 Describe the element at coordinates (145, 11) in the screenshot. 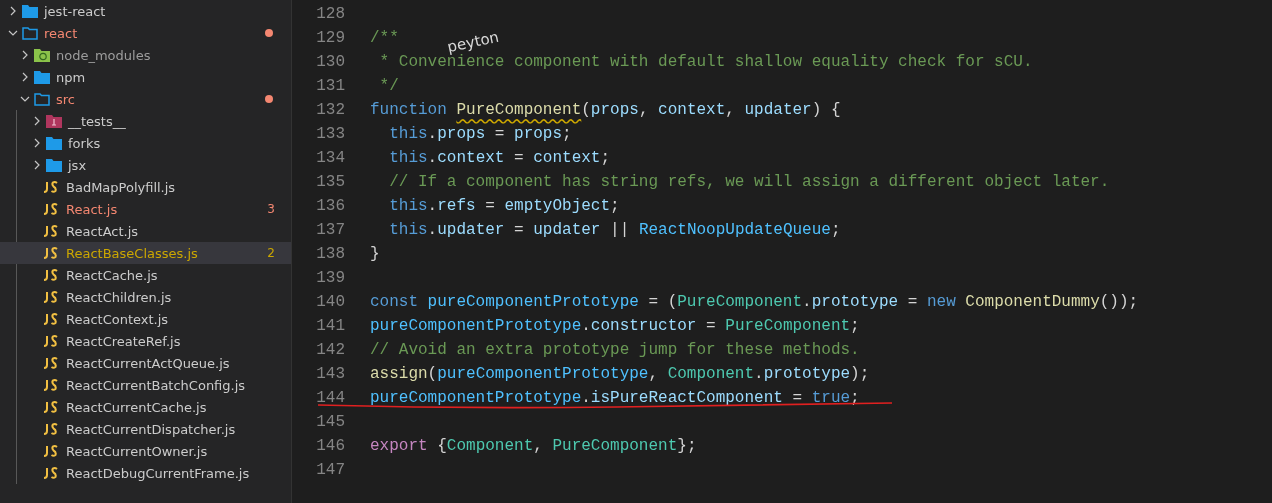

I see `file-tree-item: jest-react` at that location.